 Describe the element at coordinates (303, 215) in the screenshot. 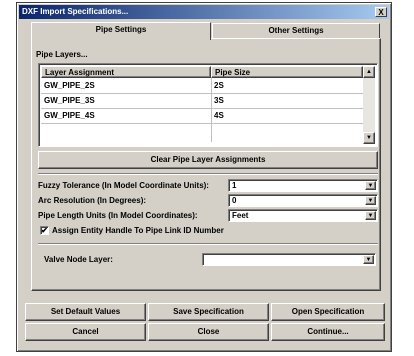

I see `pipe-length-units-select: Feet ▼` at that location.